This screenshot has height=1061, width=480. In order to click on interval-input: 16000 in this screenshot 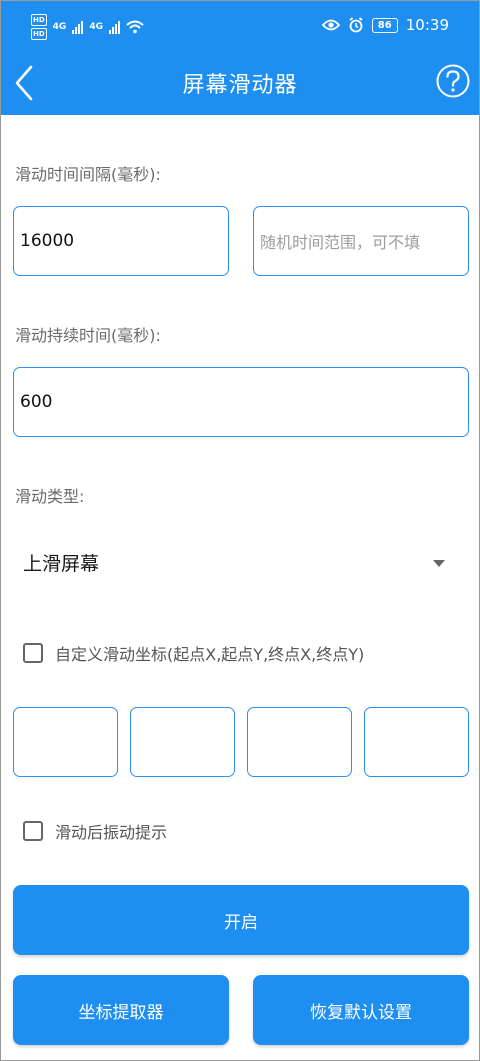, I will do `click(121, 241)`.